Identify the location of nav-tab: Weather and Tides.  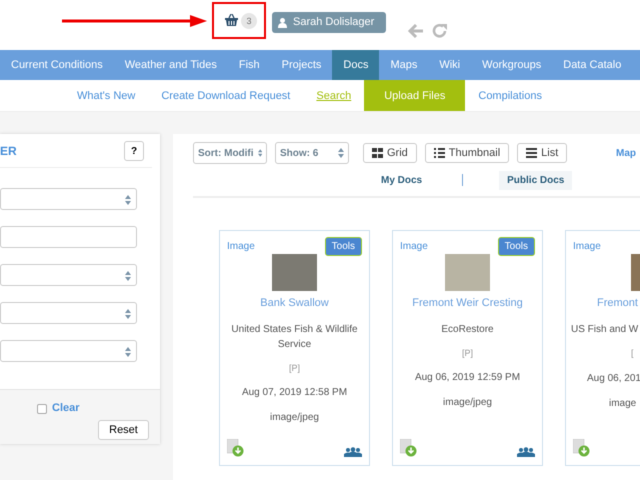
(171, 65).